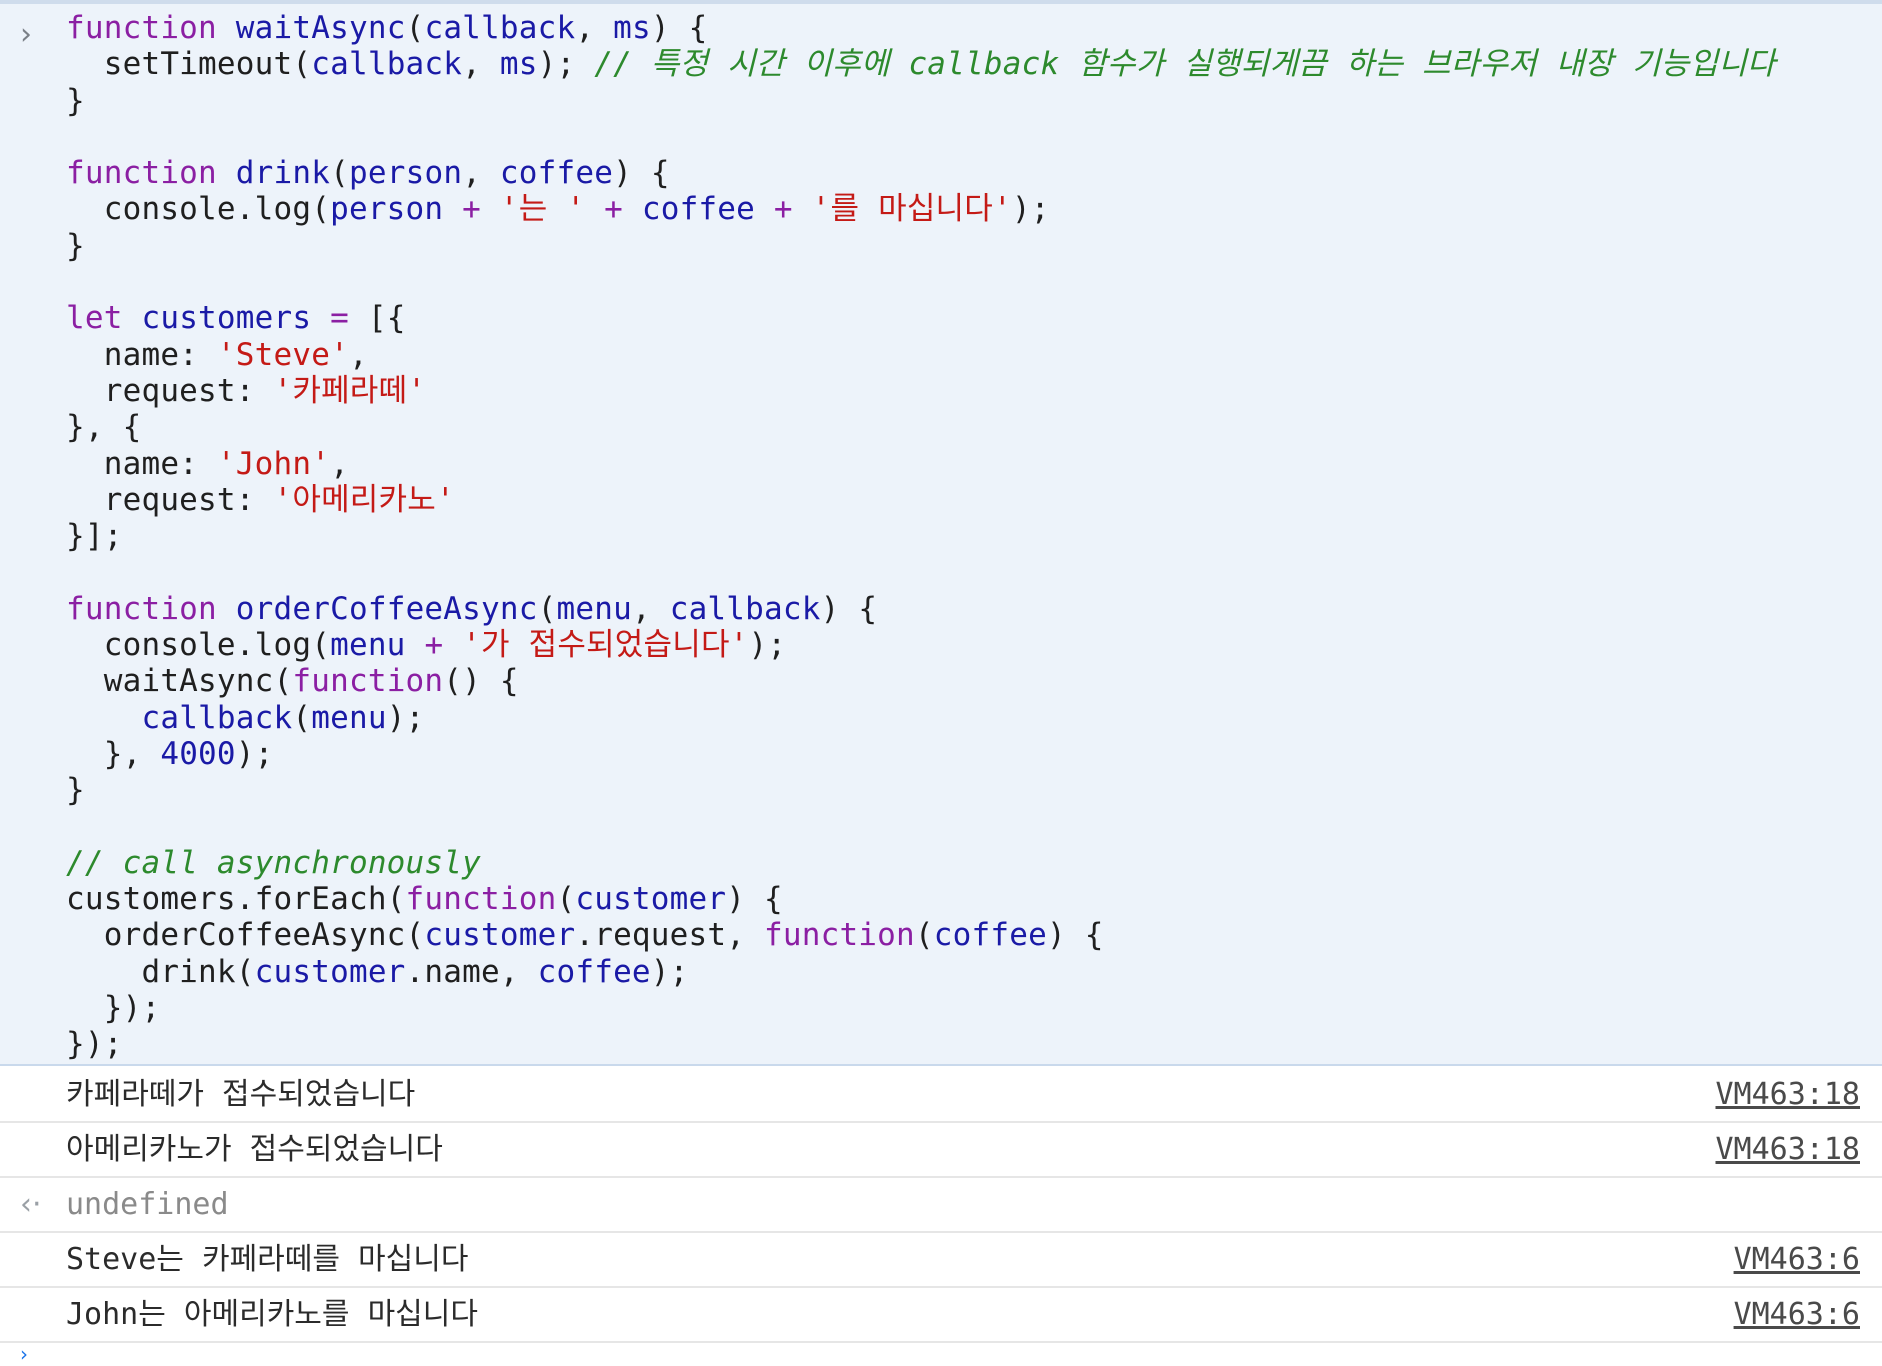 This screenshot has width=1882, height=1366. I want to click on code-token: }, {, so click(104, 427).